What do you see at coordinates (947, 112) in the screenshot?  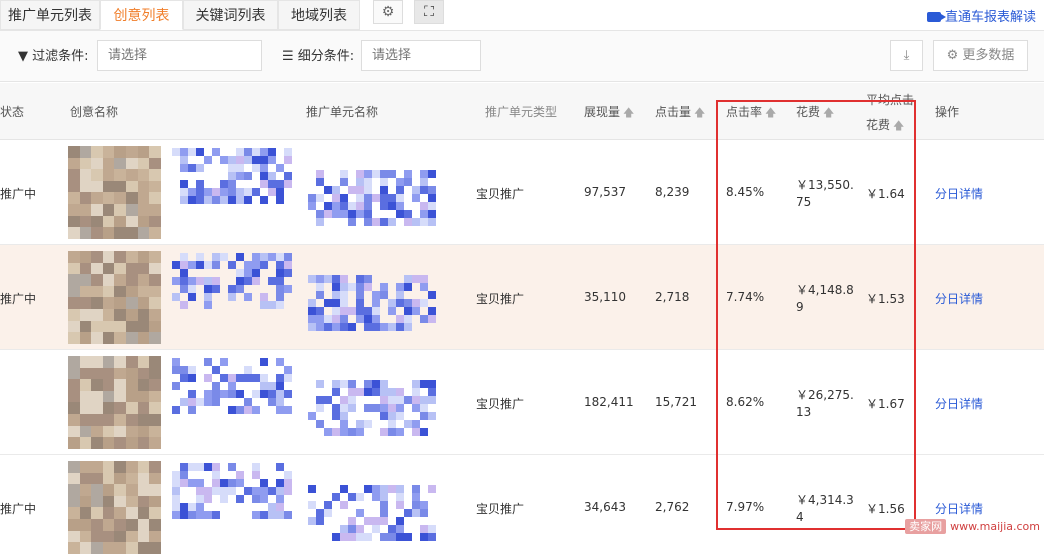 I see `col-action: 操作` at bounding box center [947, 112].